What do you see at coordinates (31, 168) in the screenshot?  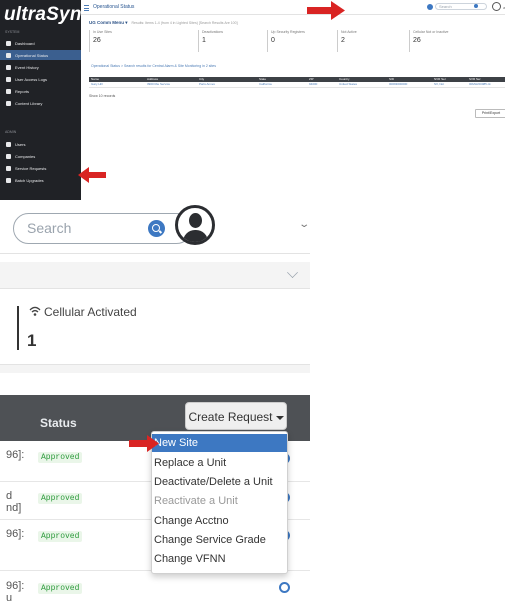 I see `sidebar-item-label: Service Requests` at bounding box center [31, 168].